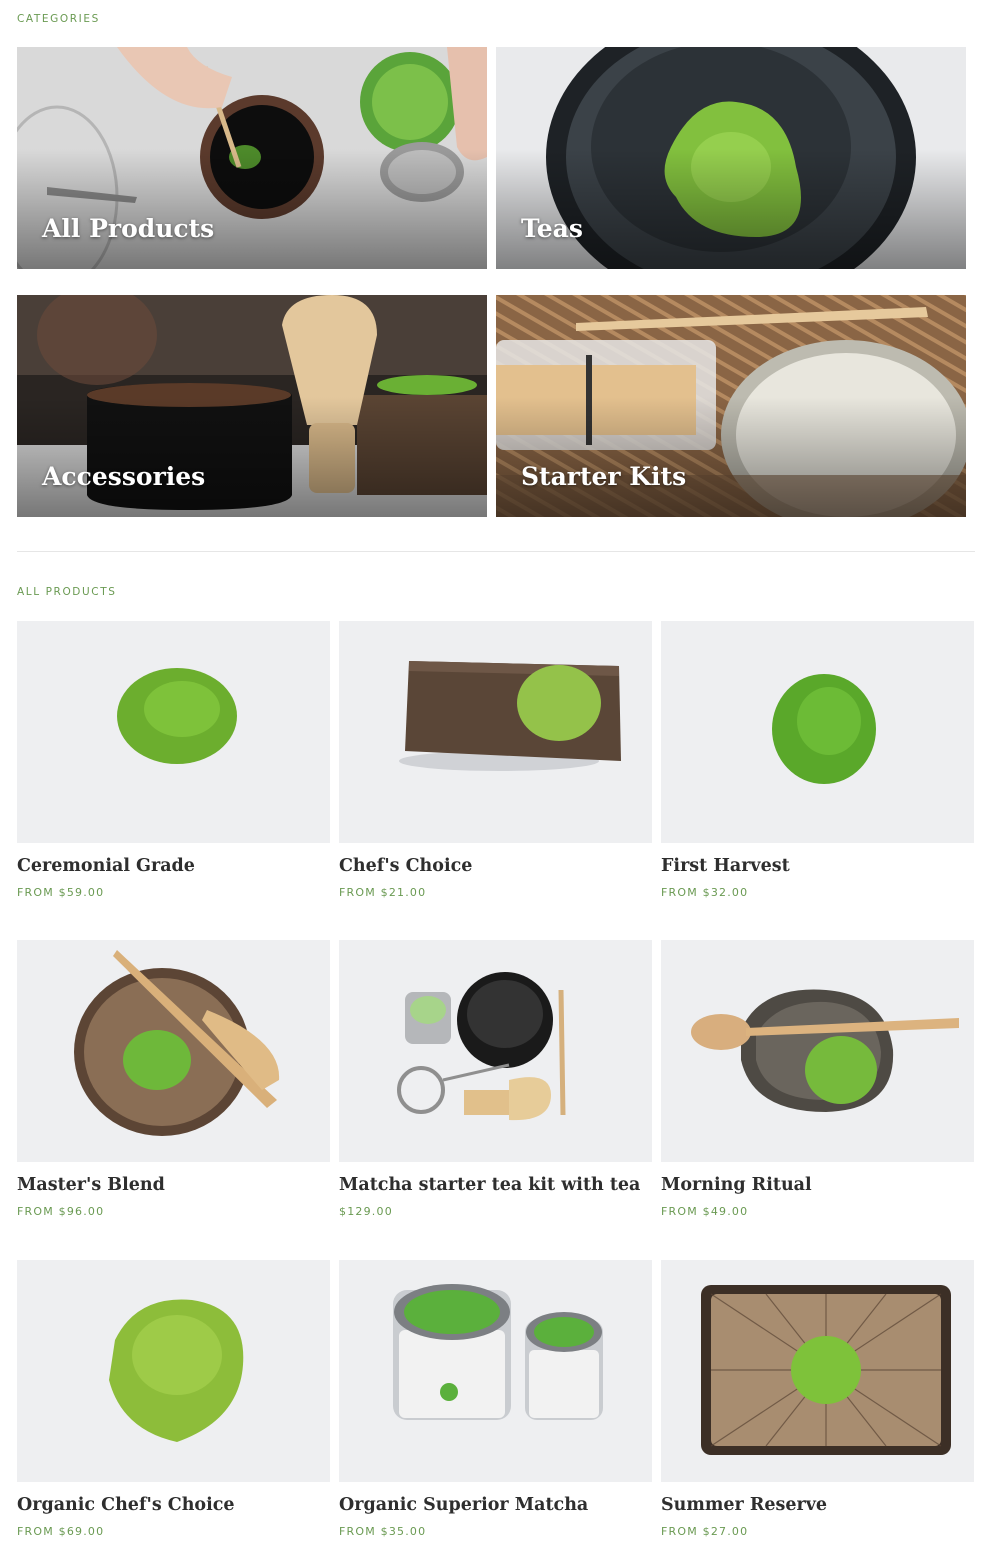 The image size is (990, 1568). I want to click on product-name: Matcha starter tea kit with tea, so click(495, 1185).